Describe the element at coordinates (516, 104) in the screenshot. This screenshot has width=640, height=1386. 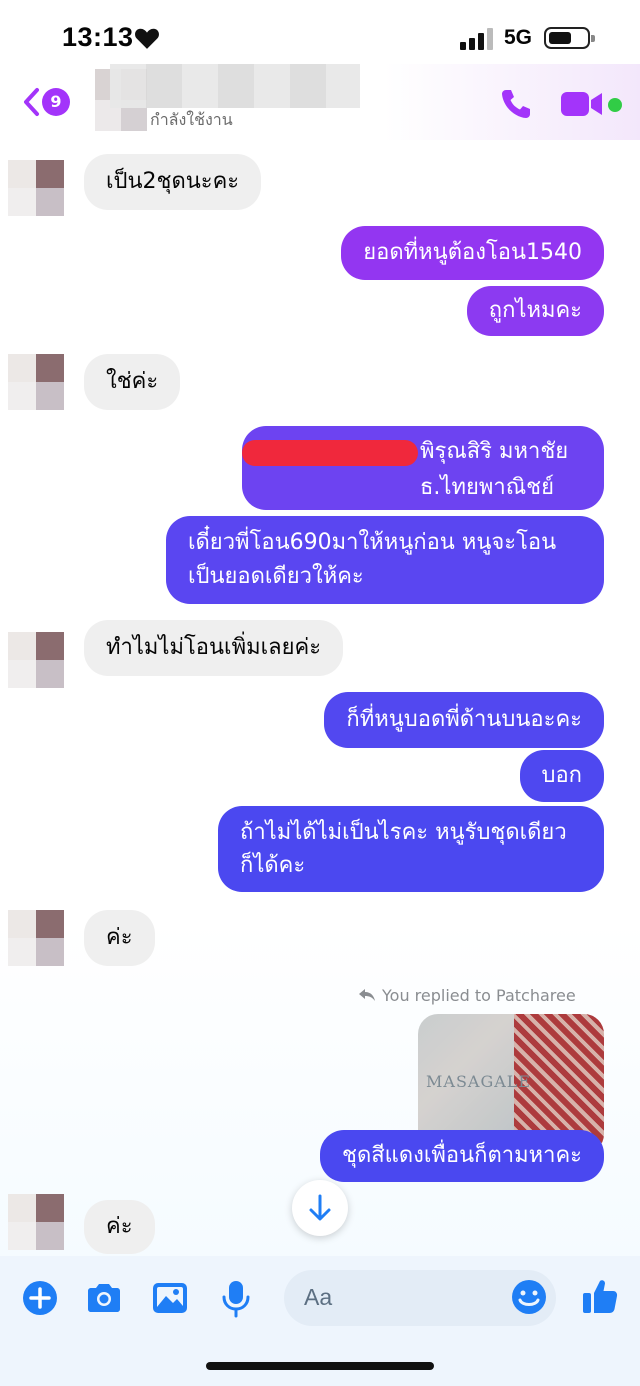
I see `phone-icon` at that location.